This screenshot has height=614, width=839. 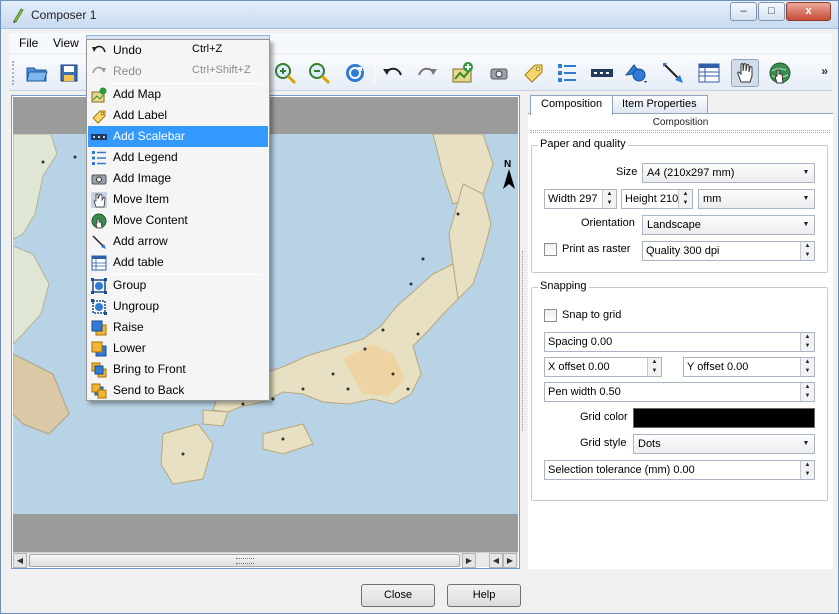 I want to click on menu-move-item: Move Item, so click(x=178, y=199).